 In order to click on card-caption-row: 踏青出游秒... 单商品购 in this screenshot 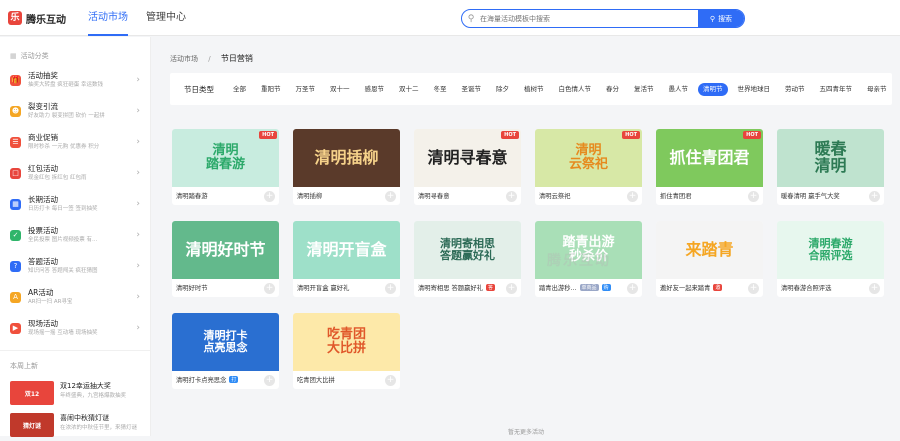, I will do `click(575, 287)`.